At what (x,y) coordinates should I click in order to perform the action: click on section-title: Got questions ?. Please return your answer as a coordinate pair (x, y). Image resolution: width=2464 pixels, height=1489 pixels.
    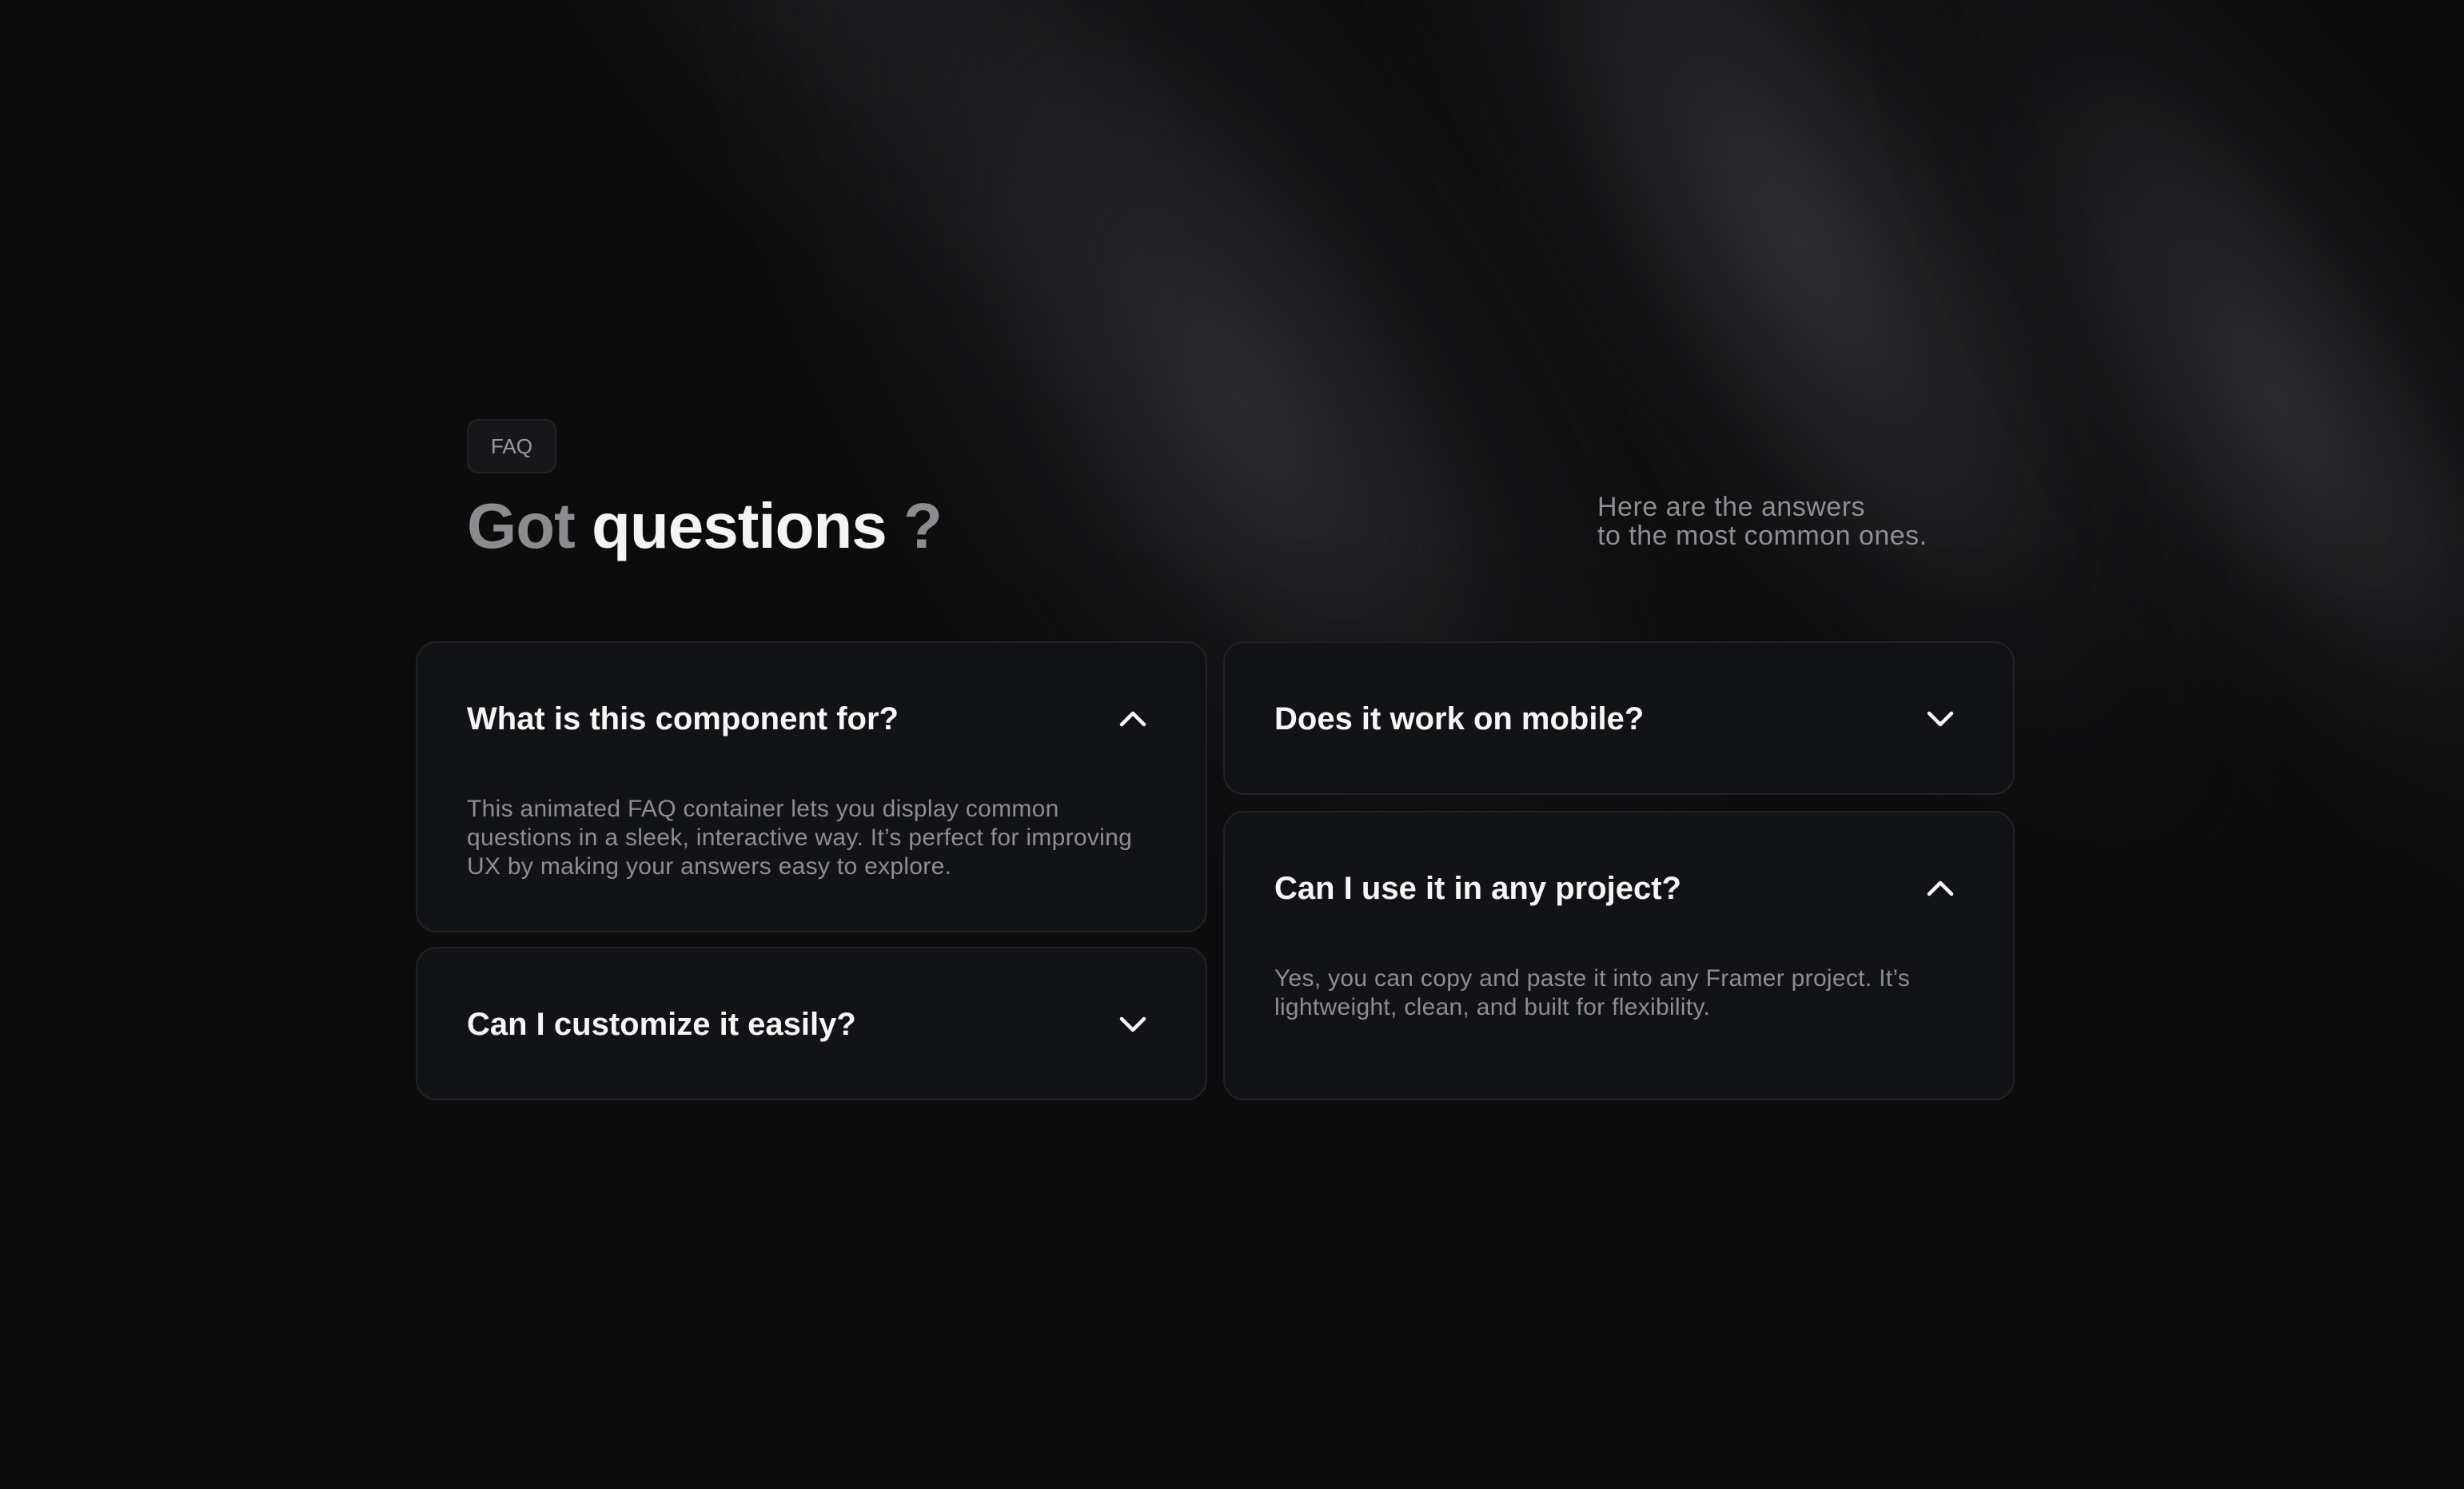
    Looking at the image, I should click on (705, 526).